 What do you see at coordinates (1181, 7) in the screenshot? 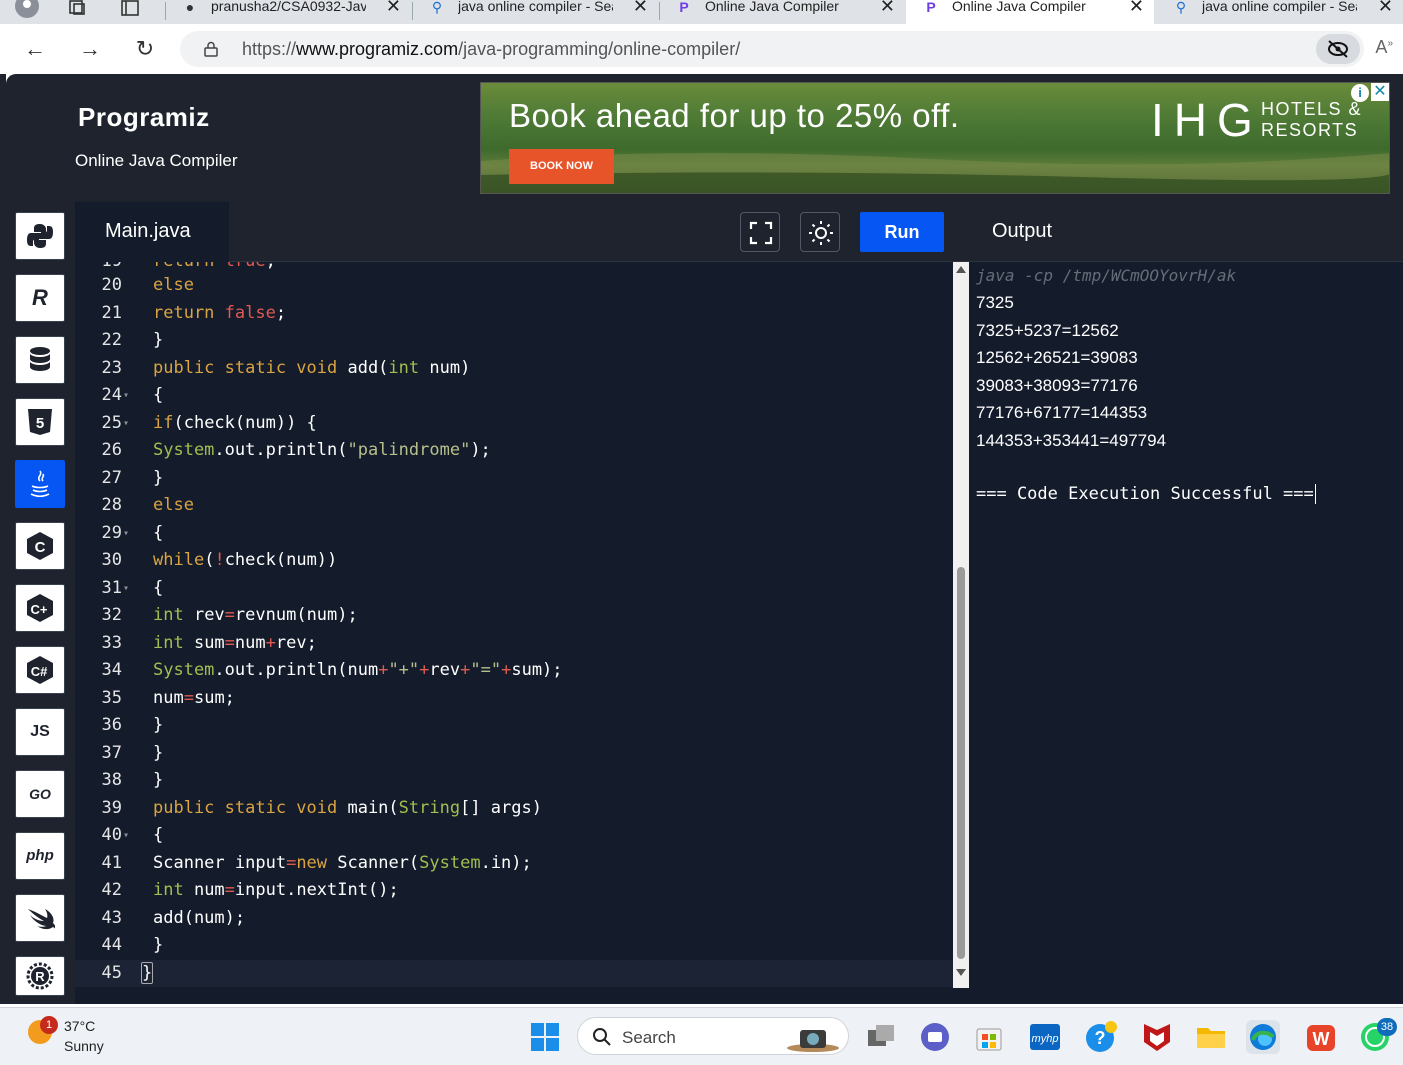
I see `search-icon: ⚲` at bounding box center [1181, 7].